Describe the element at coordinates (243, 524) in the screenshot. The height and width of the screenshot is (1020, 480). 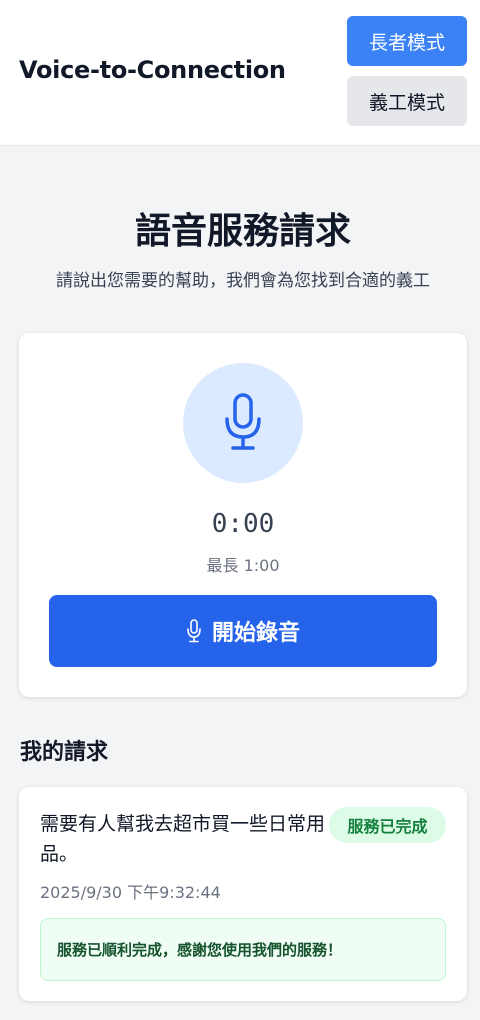
I see `recording-timer: 0:00` at that location.